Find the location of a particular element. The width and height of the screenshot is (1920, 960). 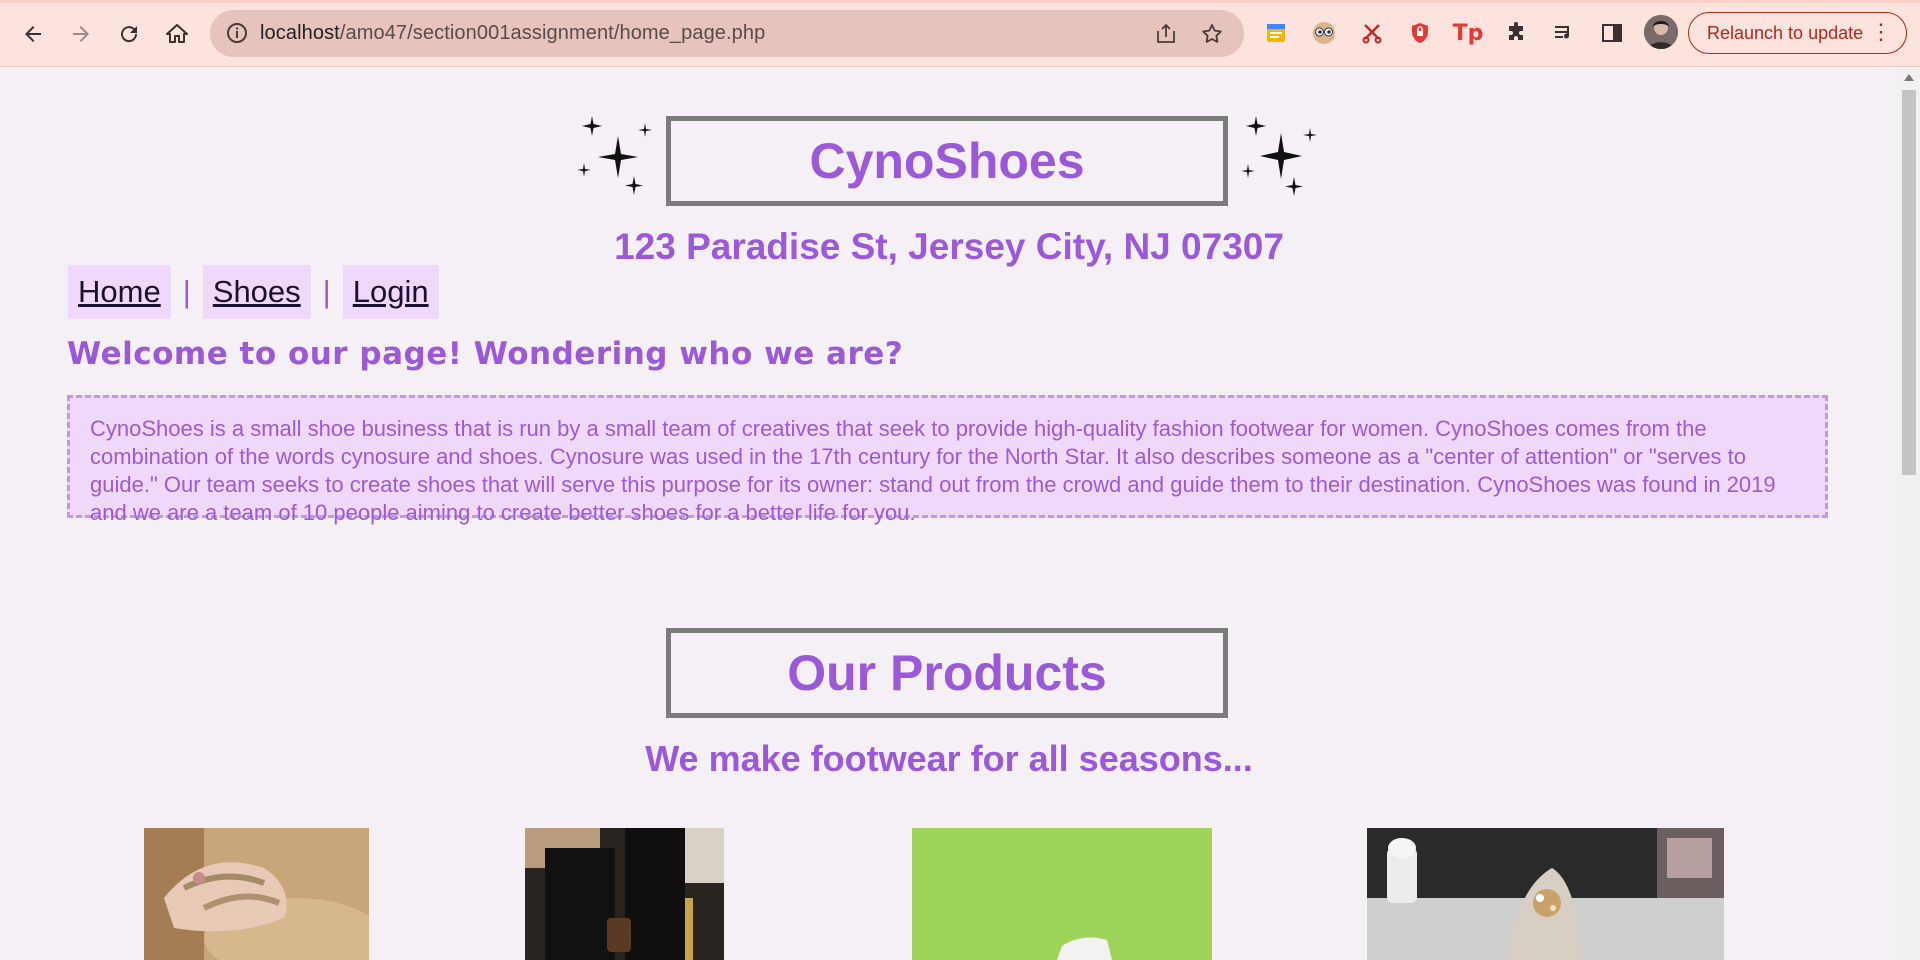

side-panel-icon is located at coordinates (1612, 33).